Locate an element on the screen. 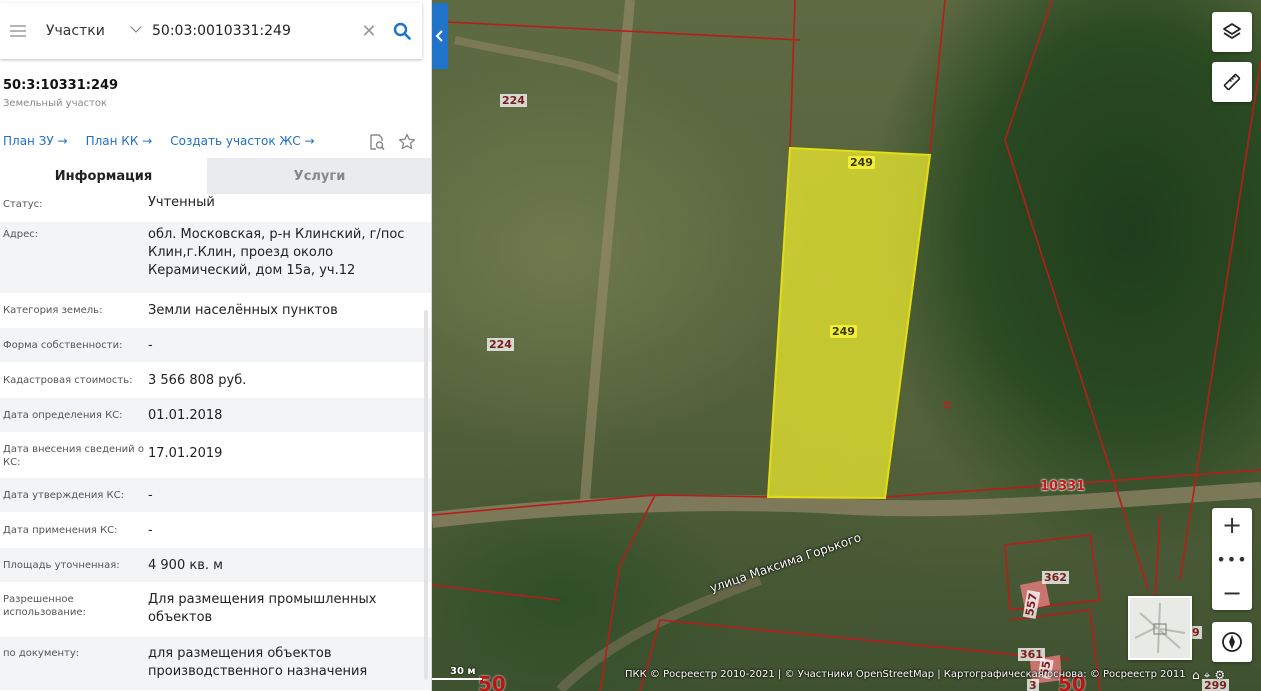  tab-info: Информация is located at coordinates (103, 176).